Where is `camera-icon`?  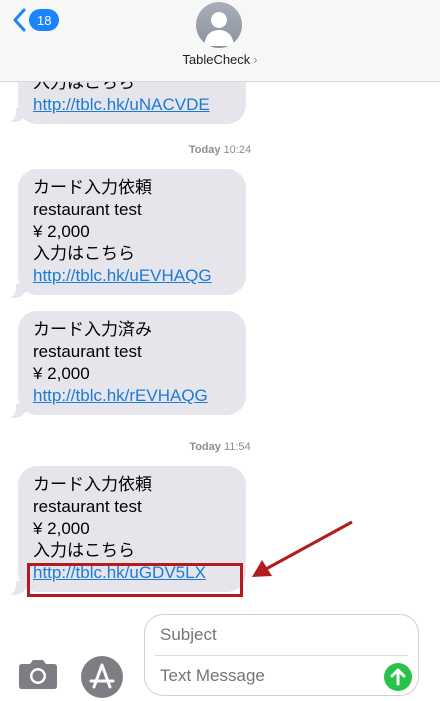 camera-icon is located at coordinates (38, 674).